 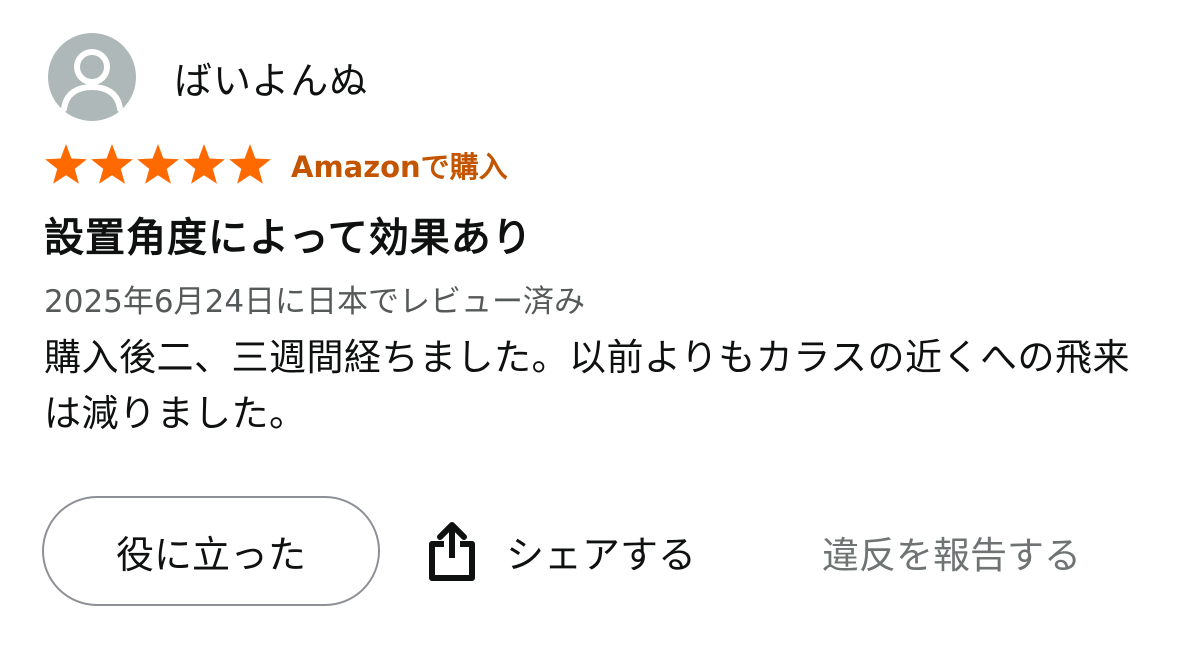 What do you see at coordinates (587, 385) in the screenshot?
I see `review-body: 購入後二、三週間経ちました。以前よりもカラスの近くへの飛来は減りました。` at bounding box center [587, 385].